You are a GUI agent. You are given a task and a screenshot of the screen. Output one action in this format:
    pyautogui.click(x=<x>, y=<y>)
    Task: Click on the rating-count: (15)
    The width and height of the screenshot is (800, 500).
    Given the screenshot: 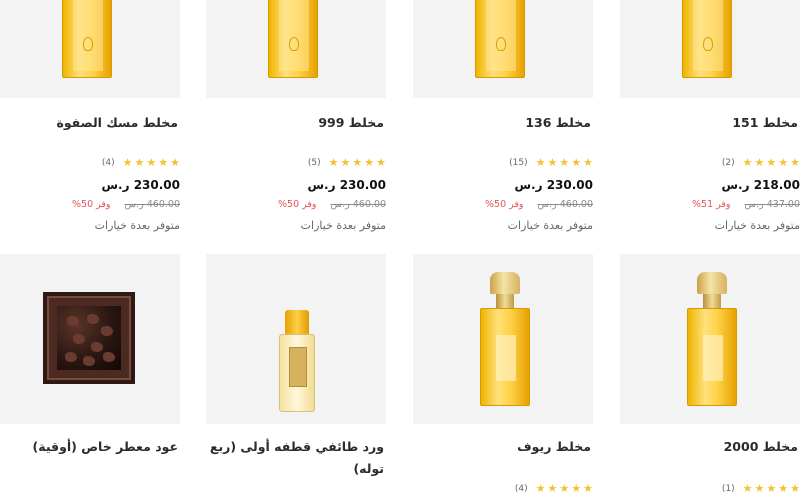 What is the action you would take?
    pyautogui.click(x=518, y=163)
    